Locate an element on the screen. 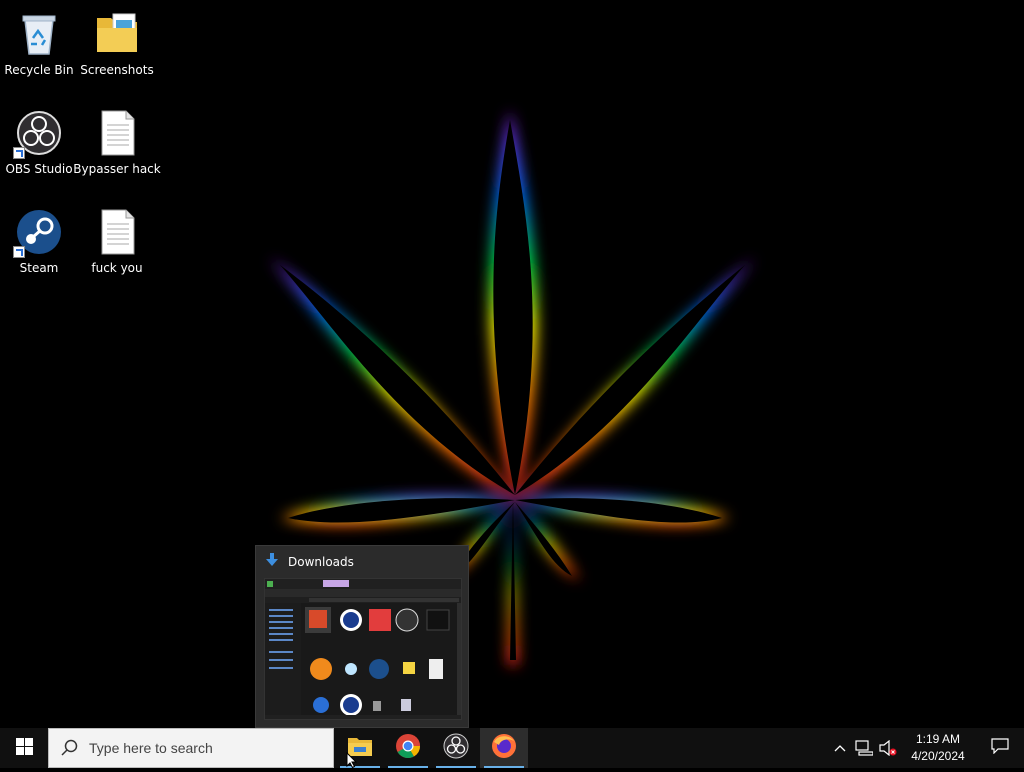 This screenshot has height=772, width=1024. folder-icon is located at coordinates (117, 34).